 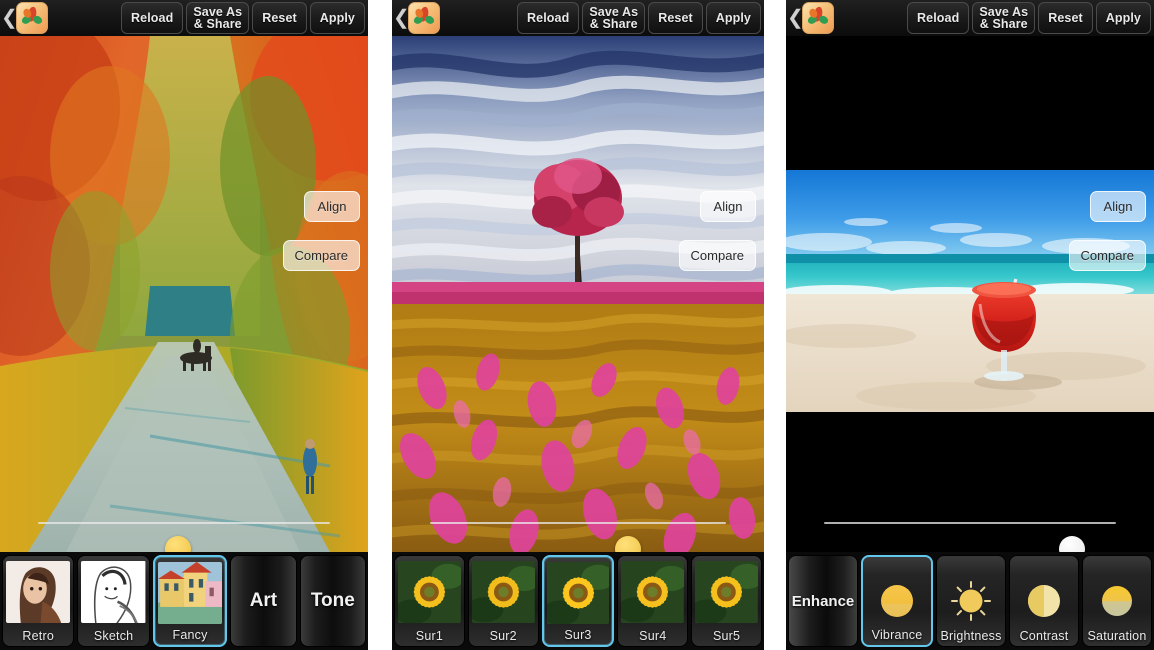 I want to click on brightness-sun-icon, so click(x=971, y=601).